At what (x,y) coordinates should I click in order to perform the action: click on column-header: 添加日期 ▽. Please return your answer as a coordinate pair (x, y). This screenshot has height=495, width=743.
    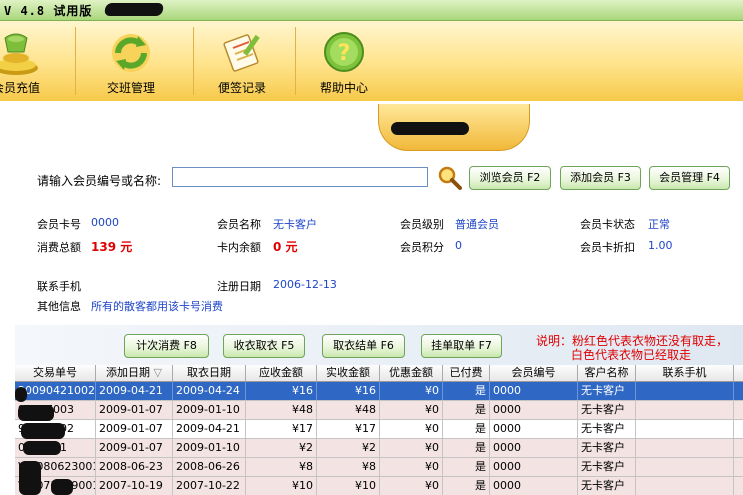
    Looking at the image, I should click on (134, 373).